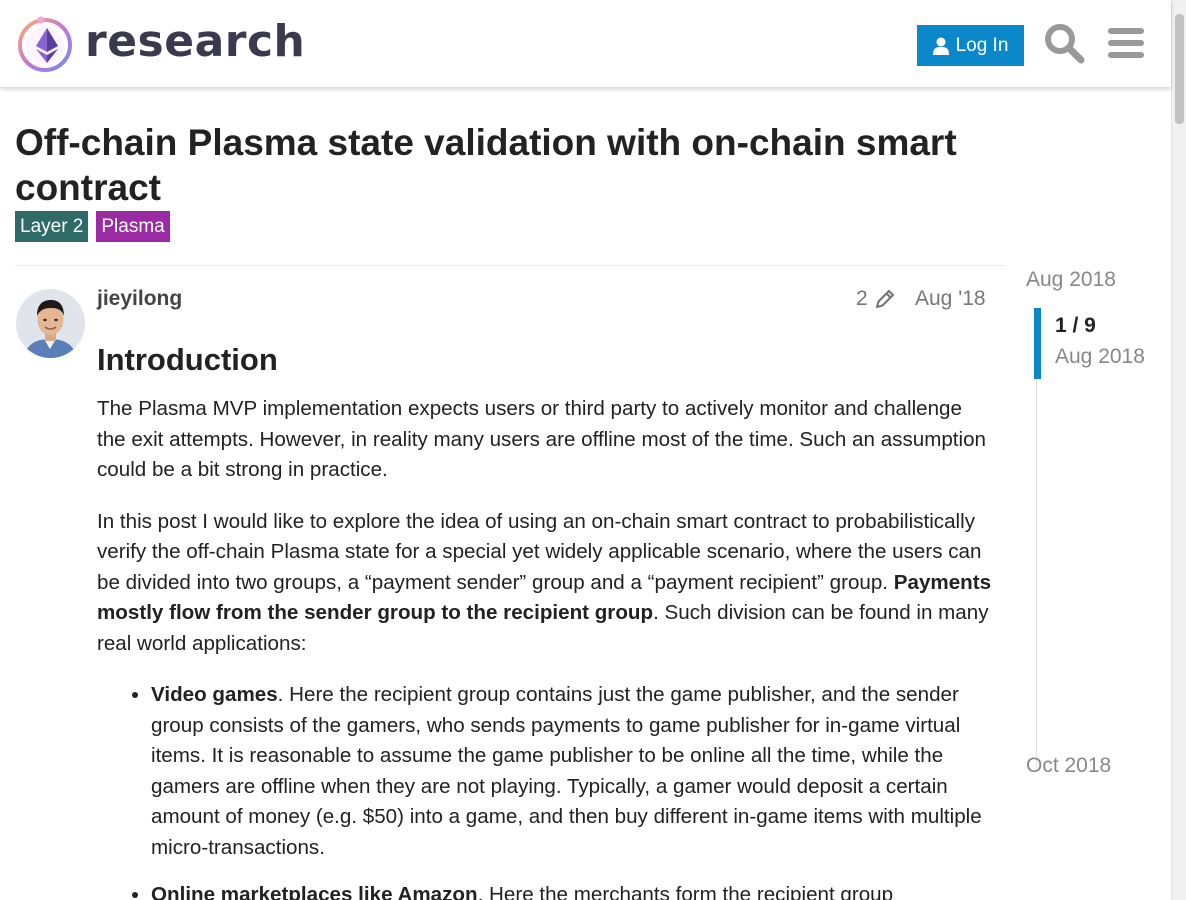 This screenshot has height=900, width=1186. What do you see at coordinates (1037, 343) in the screenshot?
I see `timeline-handle` at bounding box center [1037, 343].